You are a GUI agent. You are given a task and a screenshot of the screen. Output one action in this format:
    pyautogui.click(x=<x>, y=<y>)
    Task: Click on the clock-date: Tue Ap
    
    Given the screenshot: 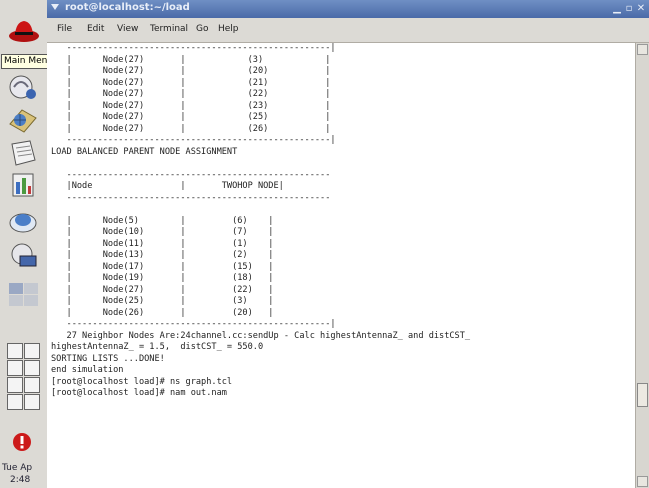 What is the action you would take?
    pyautogui.click(x=17, y=468)
    